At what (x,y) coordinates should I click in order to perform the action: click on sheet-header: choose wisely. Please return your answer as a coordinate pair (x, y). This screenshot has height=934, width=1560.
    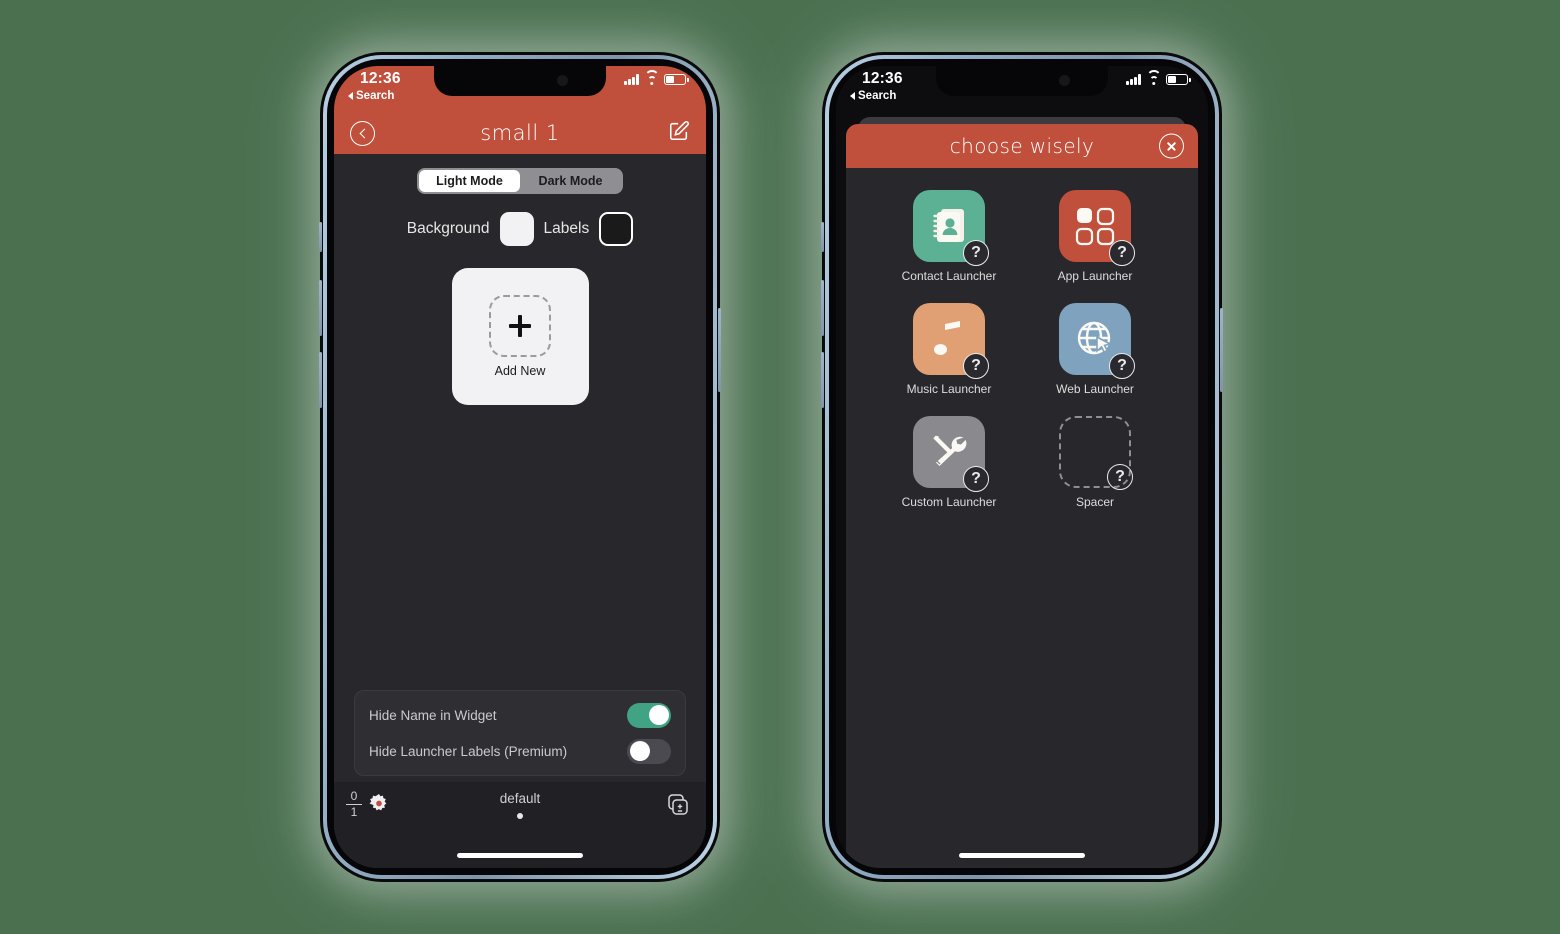
    Looking at the image, I should click on (1022, 146).